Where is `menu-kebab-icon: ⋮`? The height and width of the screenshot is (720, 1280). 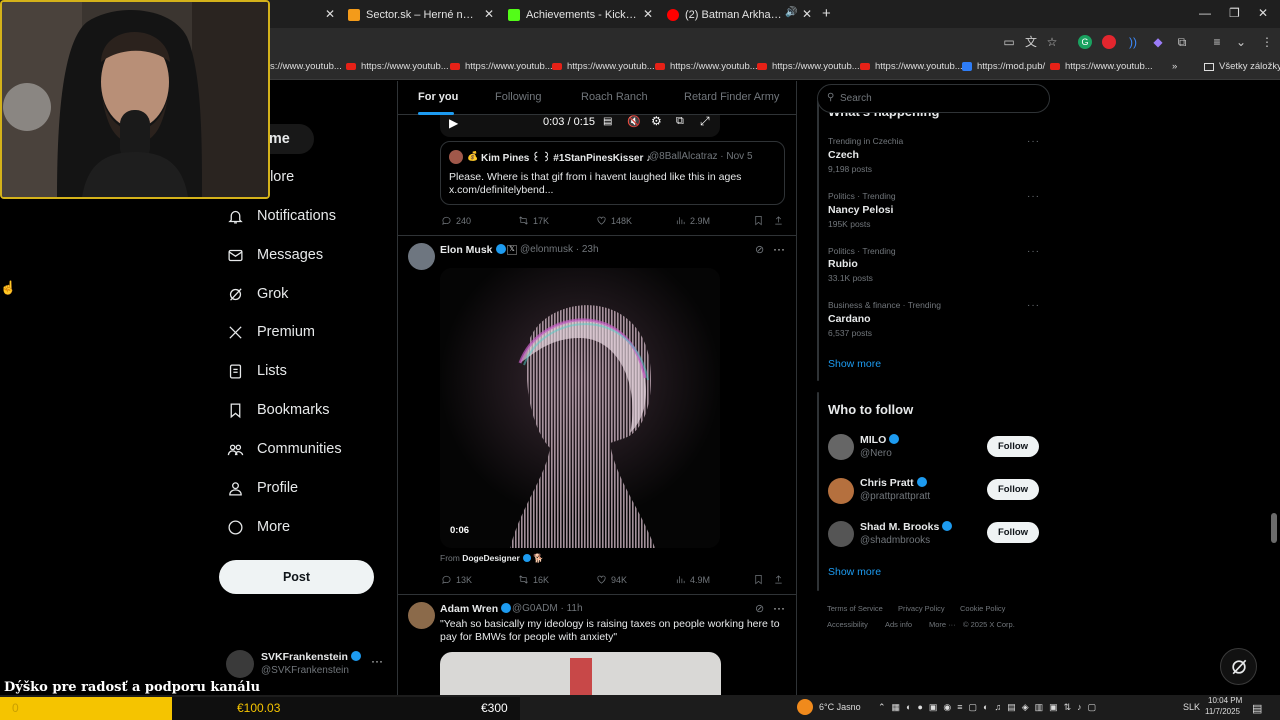
menu-kebab-icon: ⋮ is located at coordinates (1267, 42).